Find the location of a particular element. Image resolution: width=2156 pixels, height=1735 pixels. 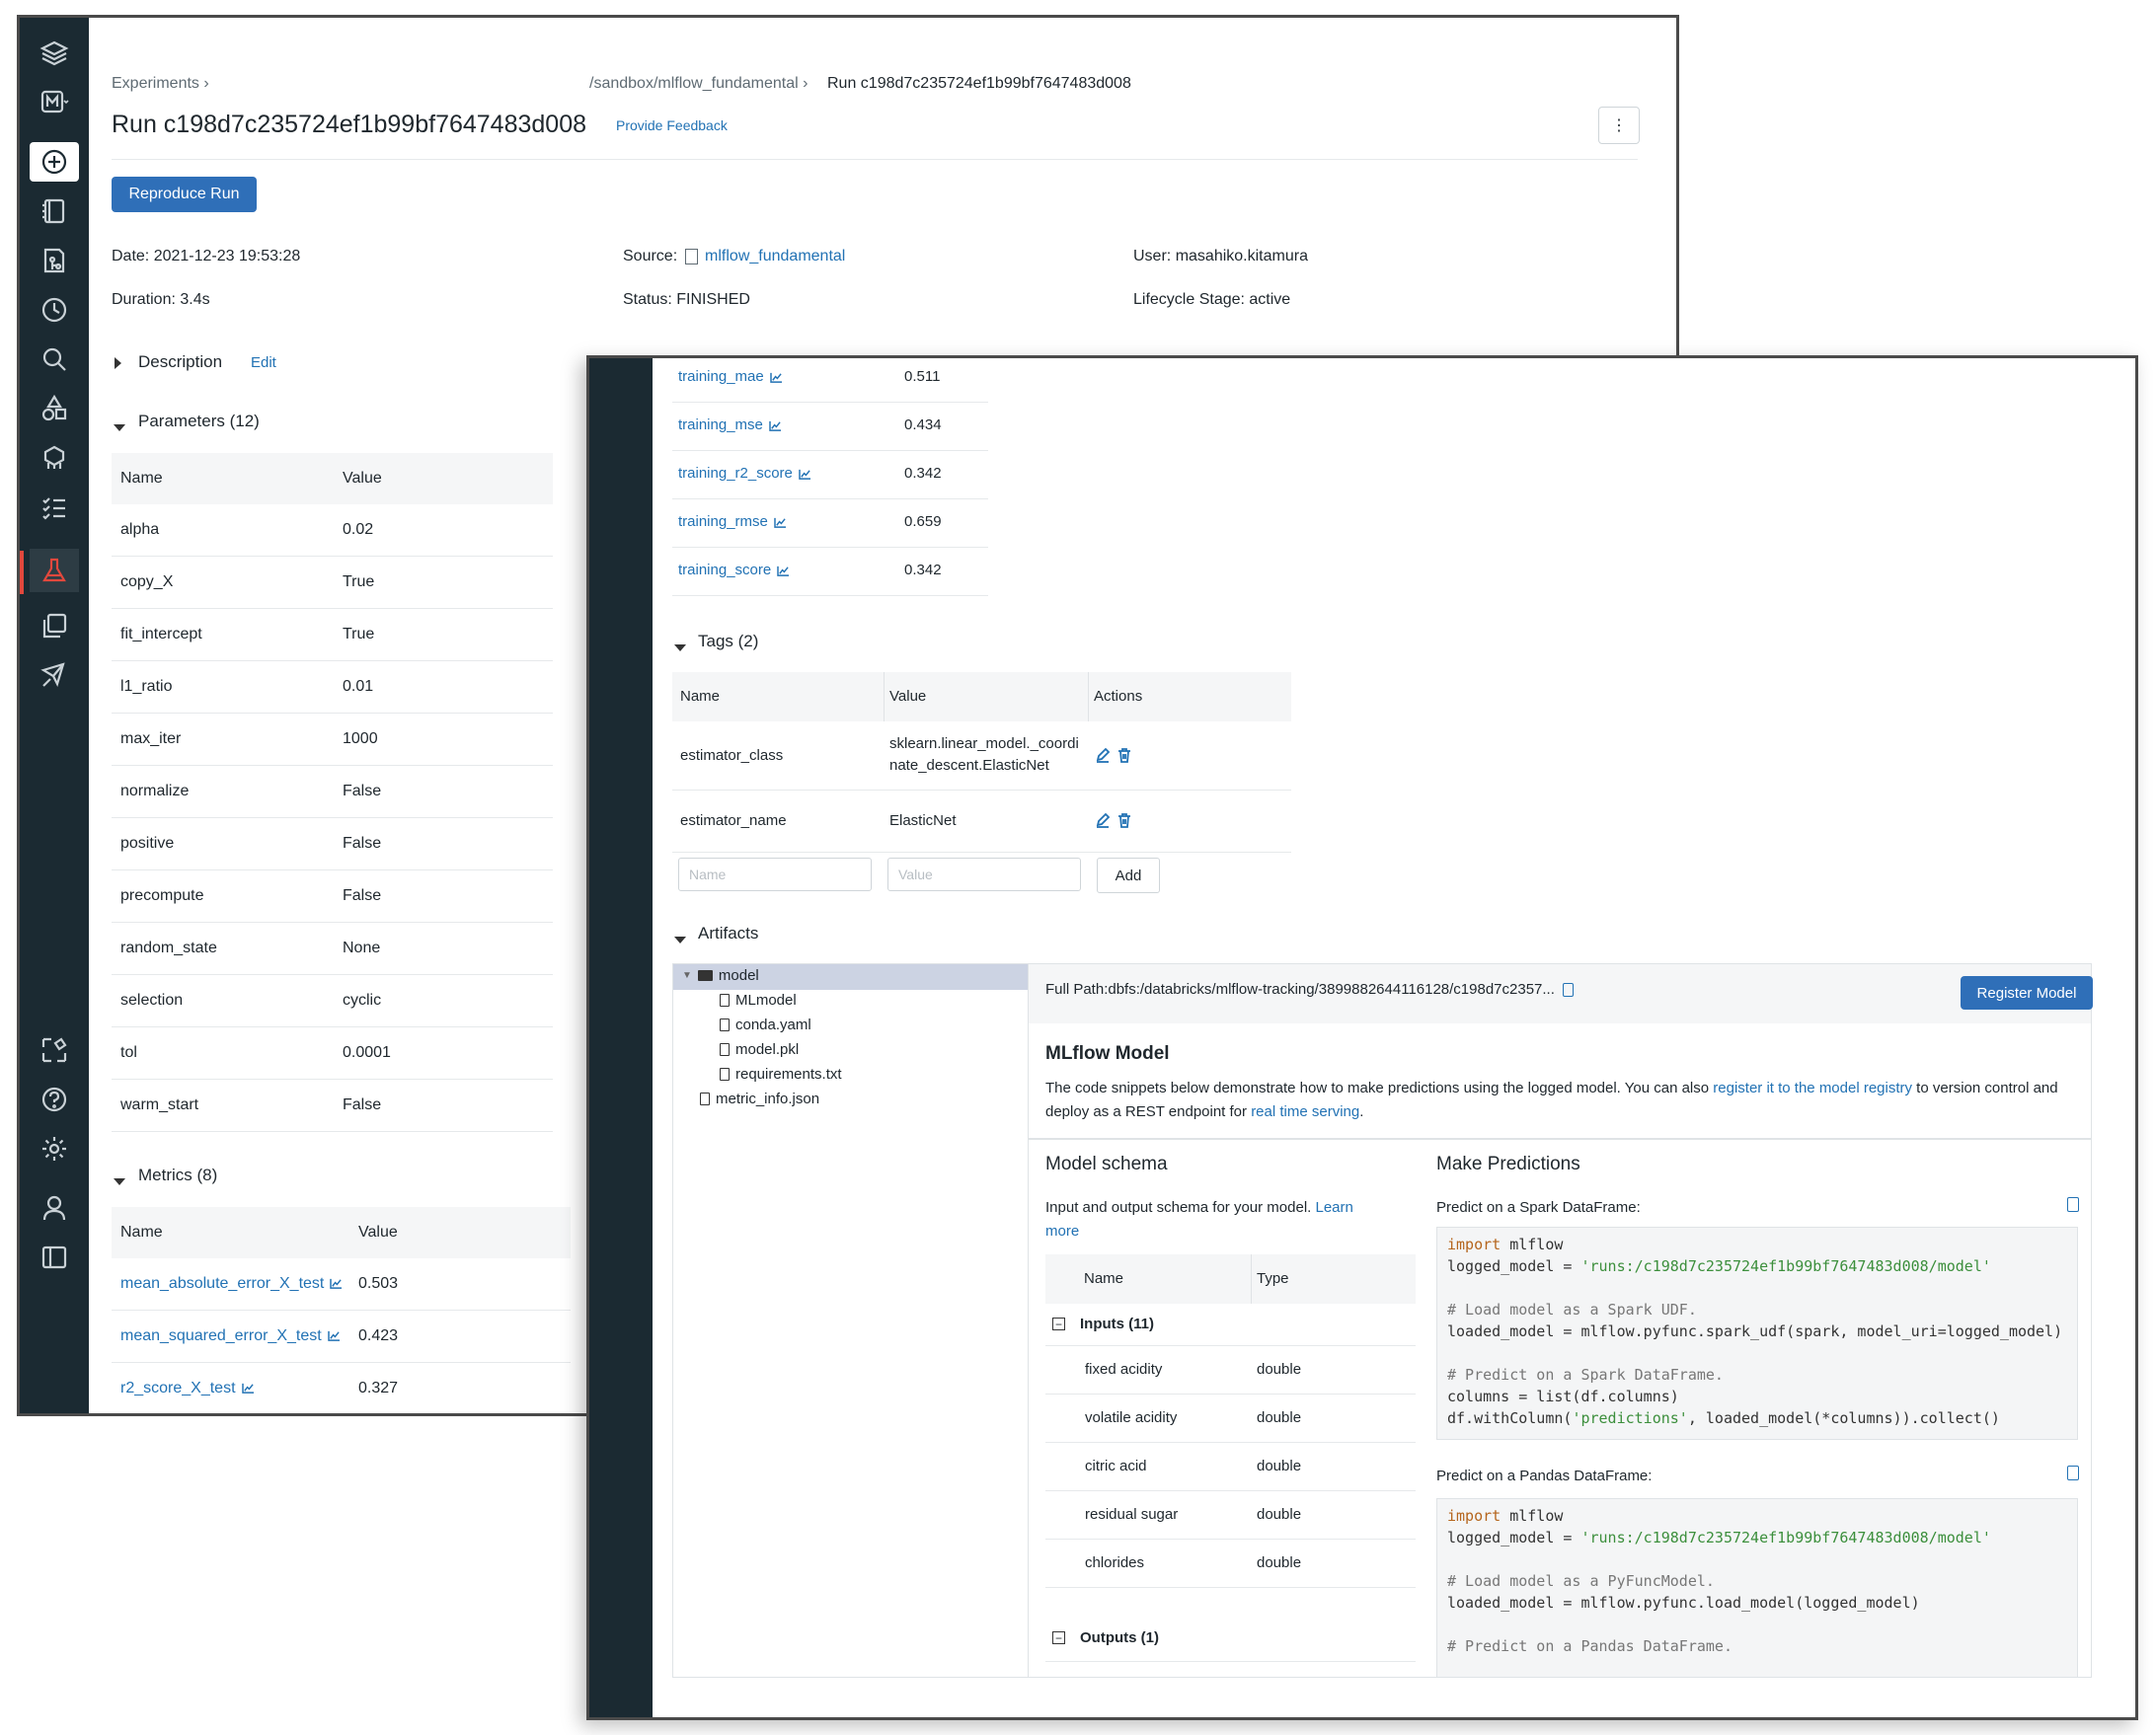

parameters-table-header is located at coordinates (332, 478).